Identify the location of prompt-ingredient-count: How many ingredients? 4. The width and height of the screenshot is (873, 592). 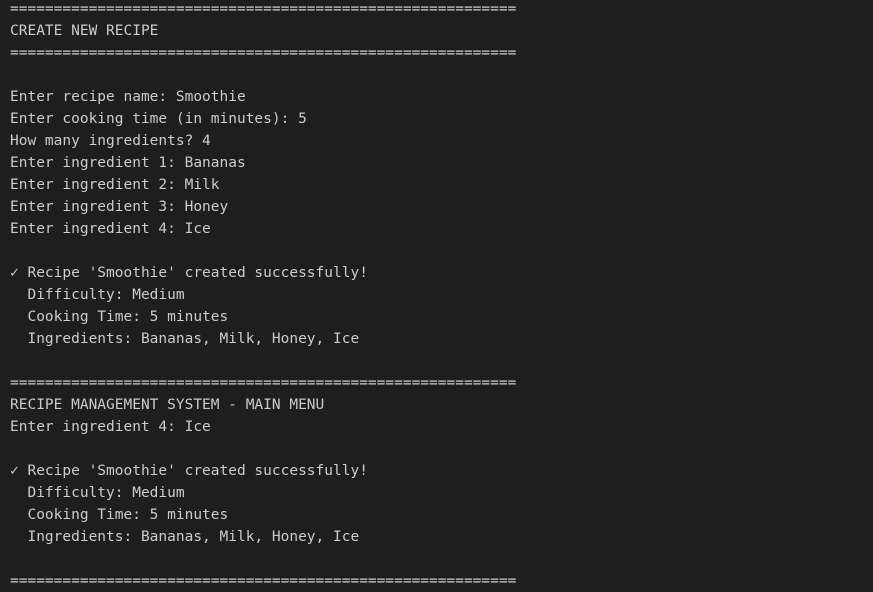
(110, 141).